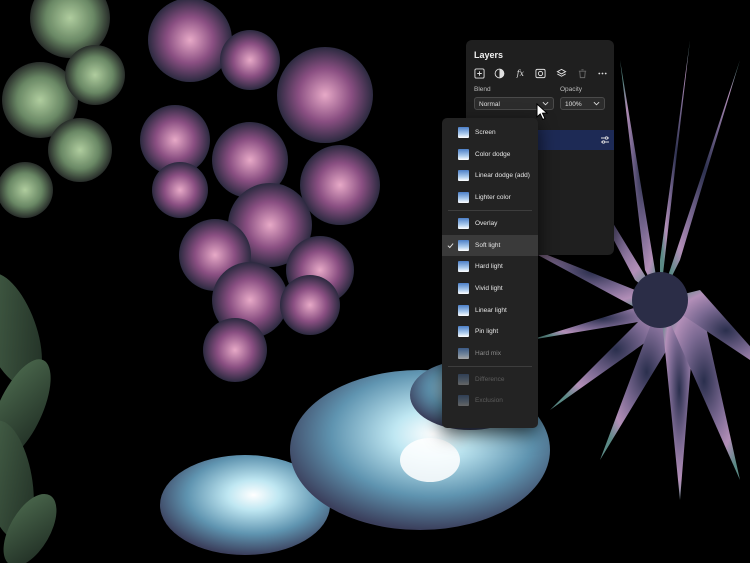  I want to click on blend-option-label: Hard light, so click(489, 267).